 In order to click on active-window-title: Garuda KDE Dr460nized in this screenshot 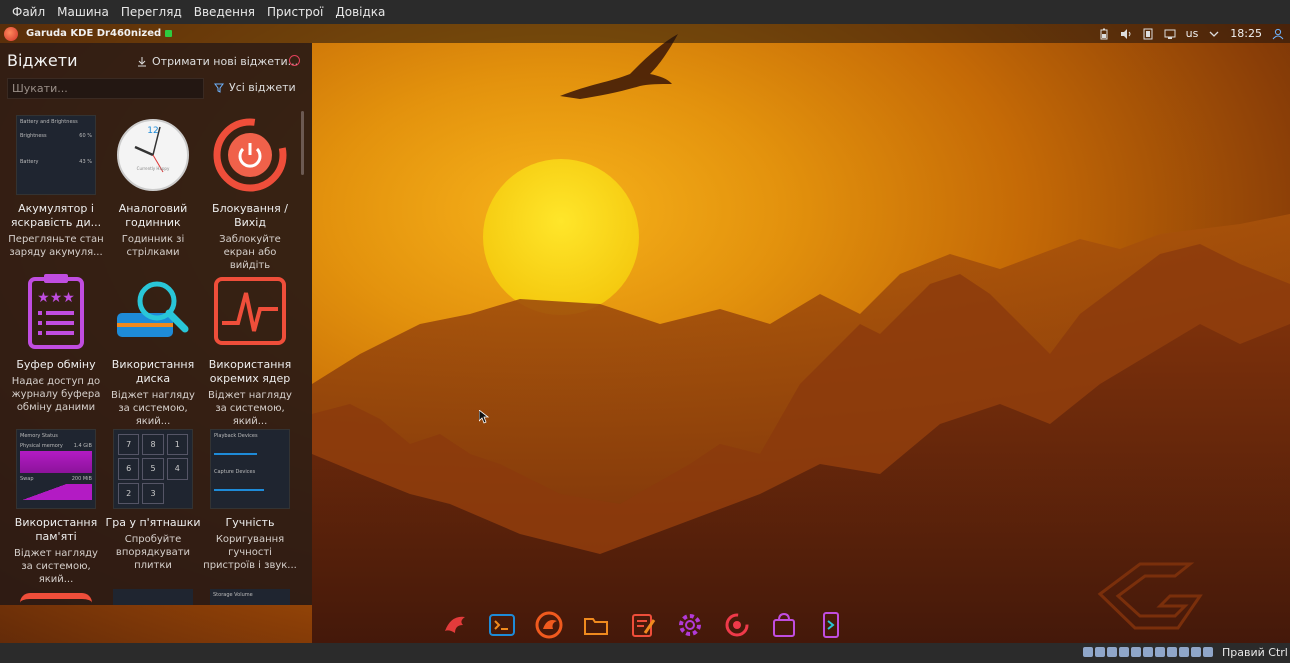, I will do `click(93, 33)`.